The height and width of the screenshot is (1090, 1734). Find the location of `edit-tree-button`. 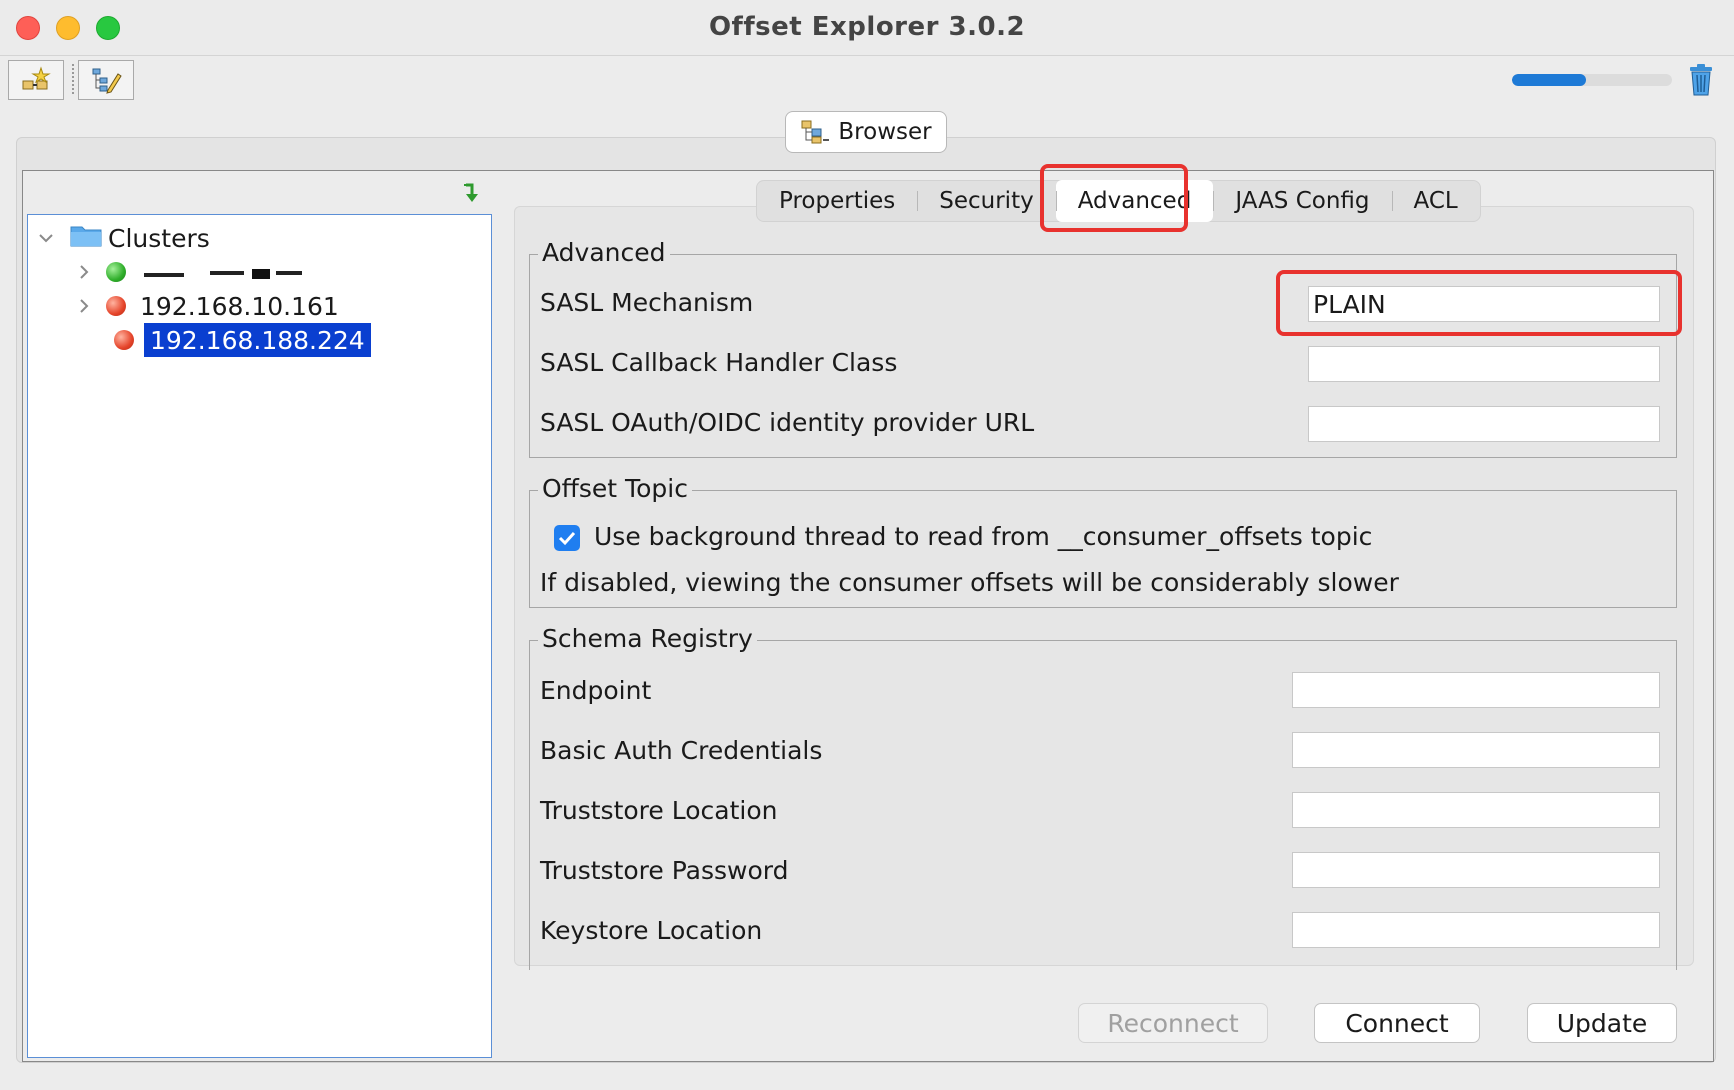

edit-tree-button is located at coordinates (106, 80).